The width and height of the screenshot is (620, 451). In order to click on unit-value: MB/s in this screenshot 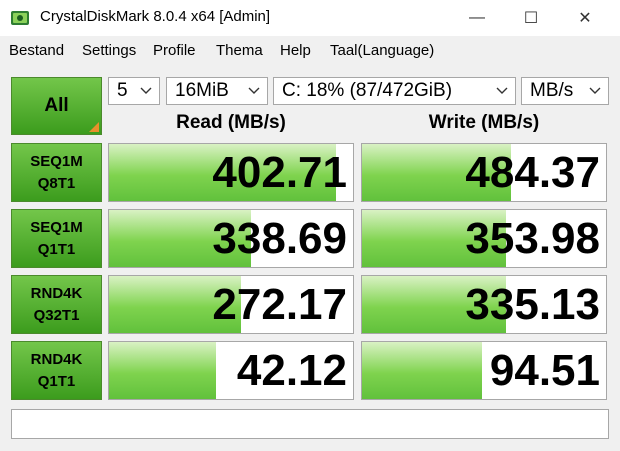, I will do `click(552, 90)`.